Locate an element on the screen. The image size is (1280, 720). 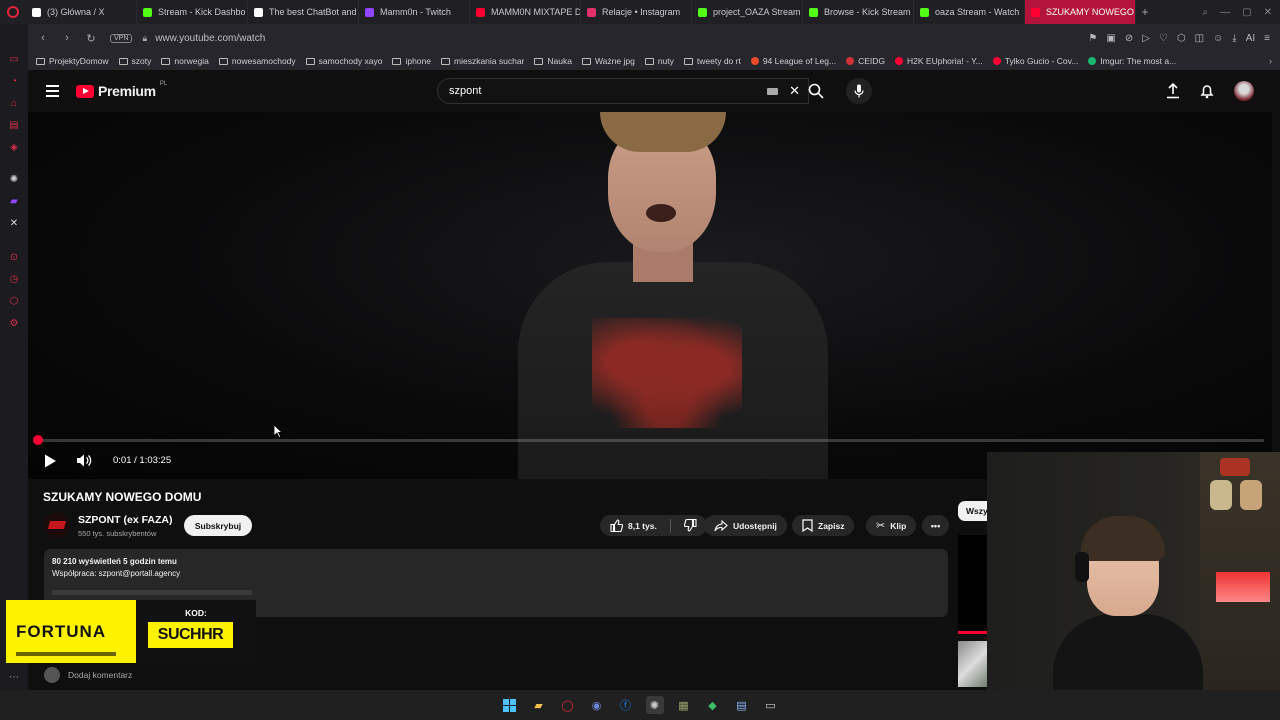
snapshot-icon: ▣ is located at coordinates (1110, 38).